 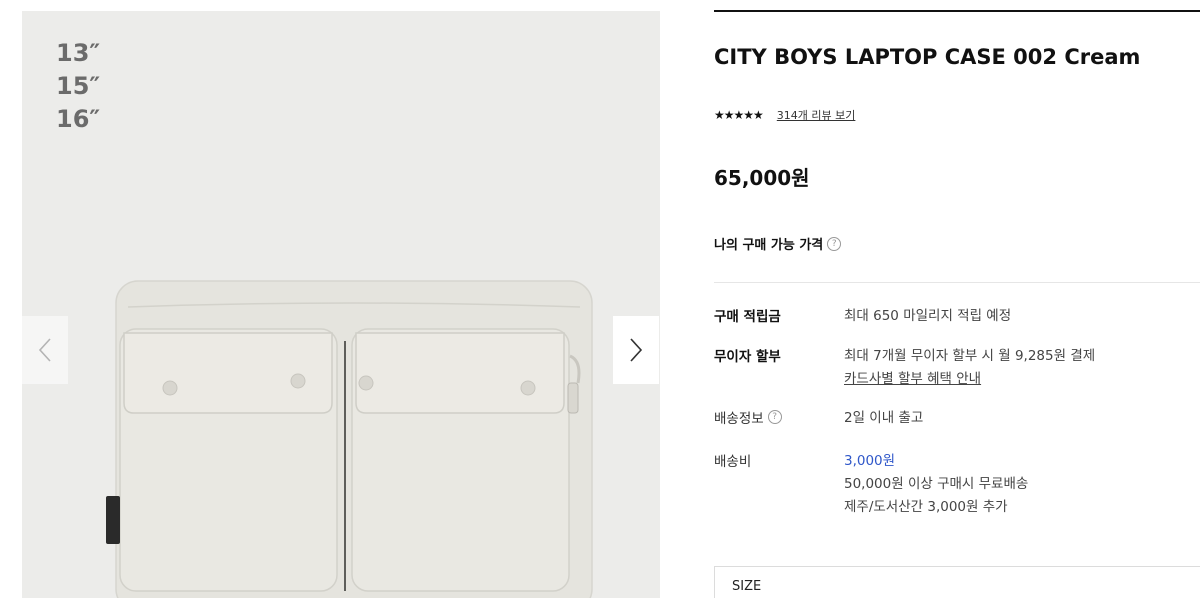 I want to click on section-divider, so click(x=957, y=282).